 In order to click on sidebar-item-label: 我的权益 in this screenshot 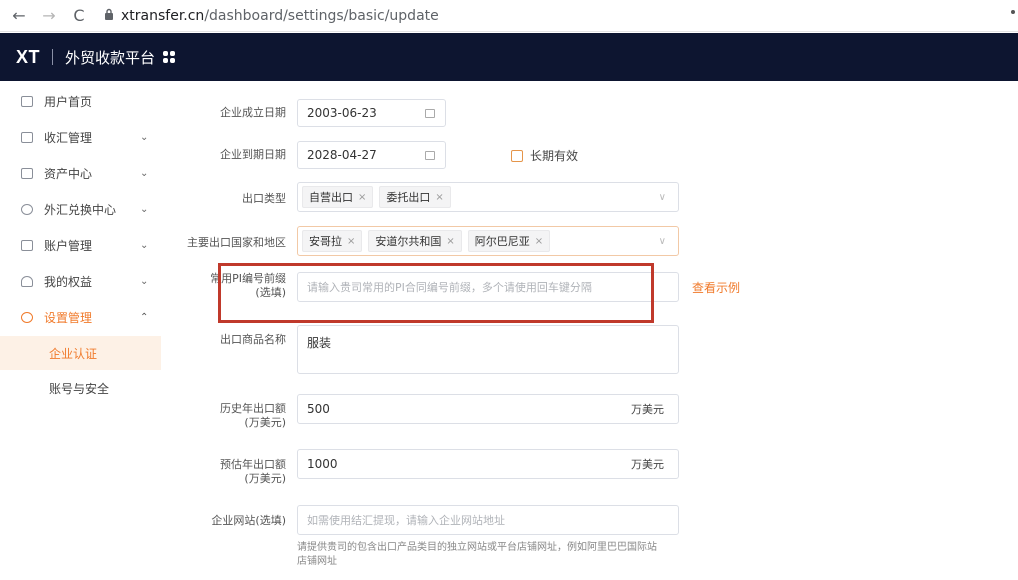, I will do `click(68, 282)`.